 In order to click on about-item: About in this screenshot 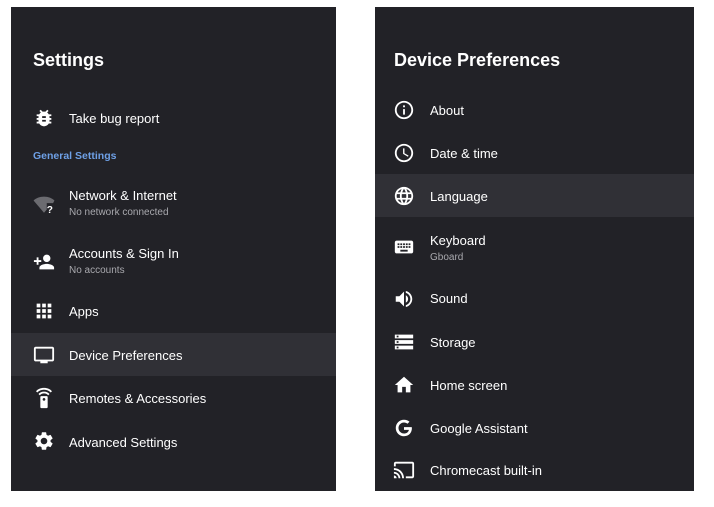, I will do `click(534, 109)`.